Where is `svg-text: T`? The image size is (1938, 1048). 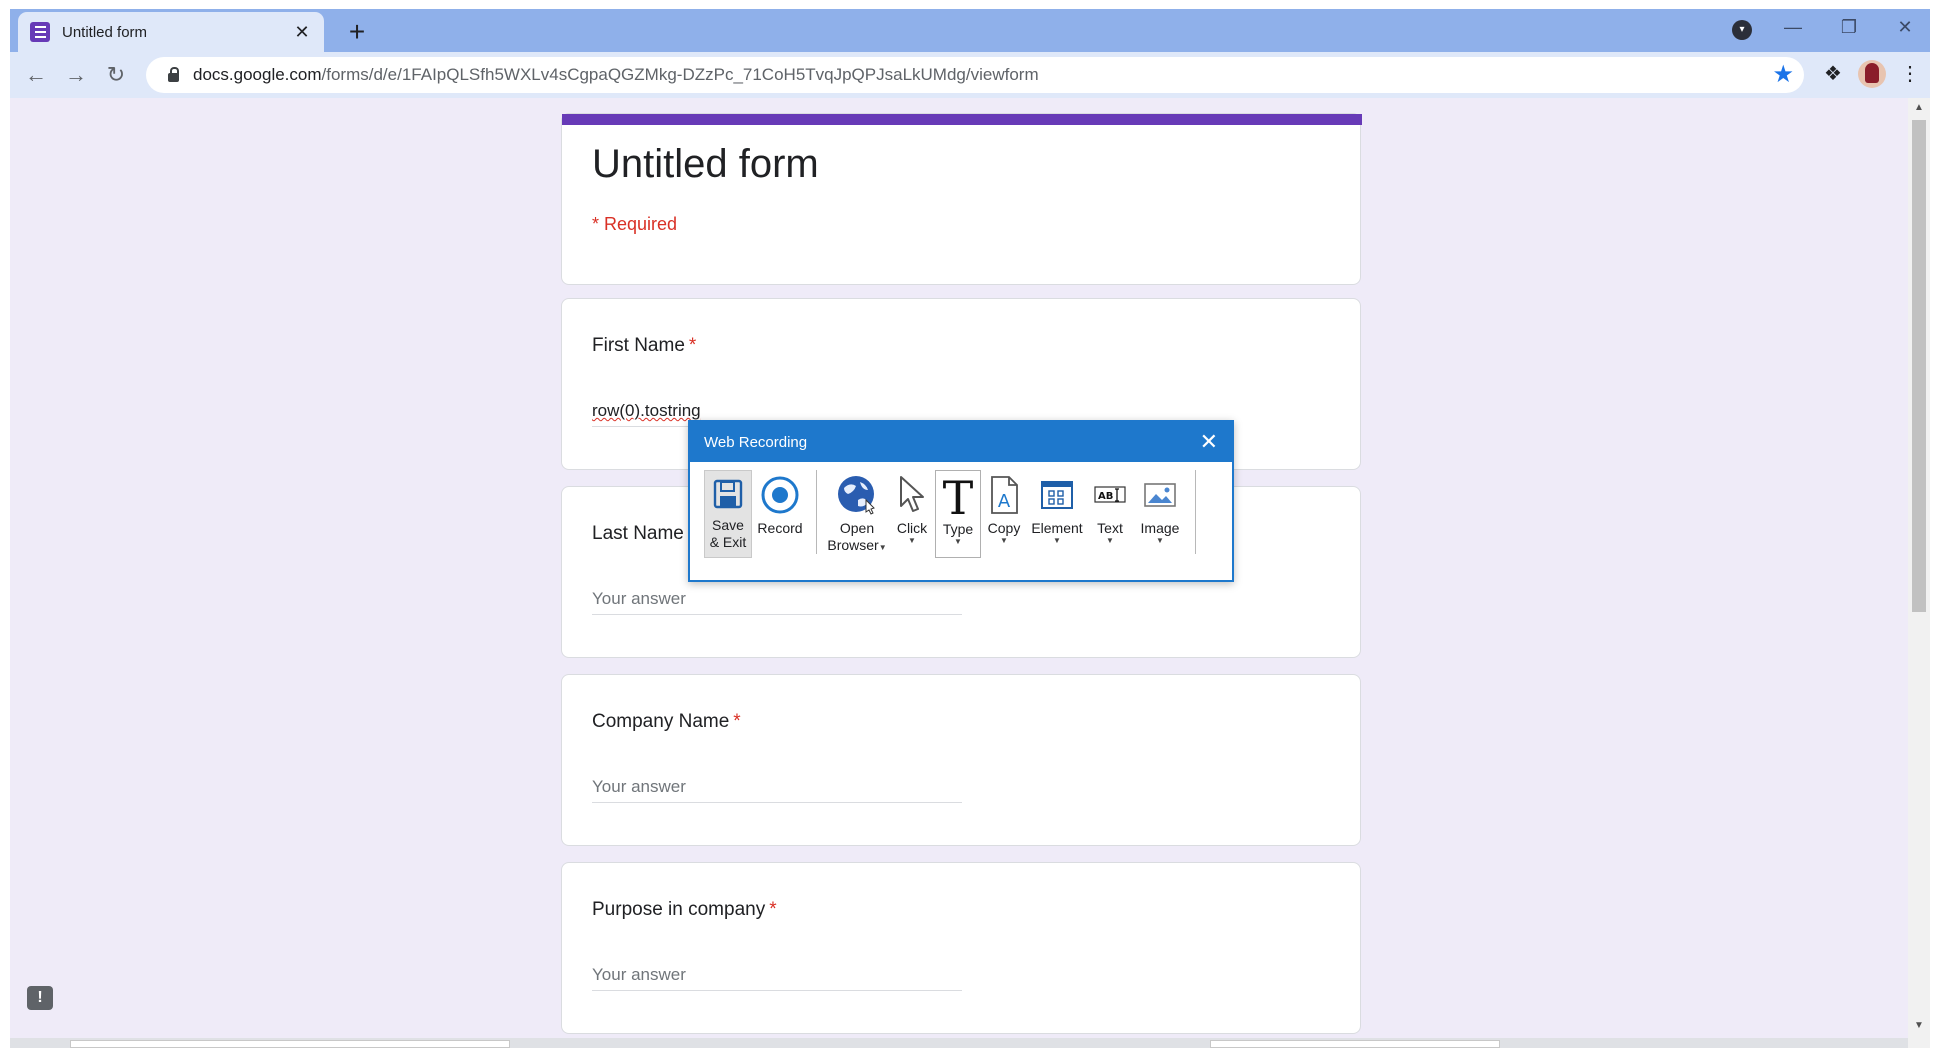
svg-text: T is located at coordinates (958, 496).